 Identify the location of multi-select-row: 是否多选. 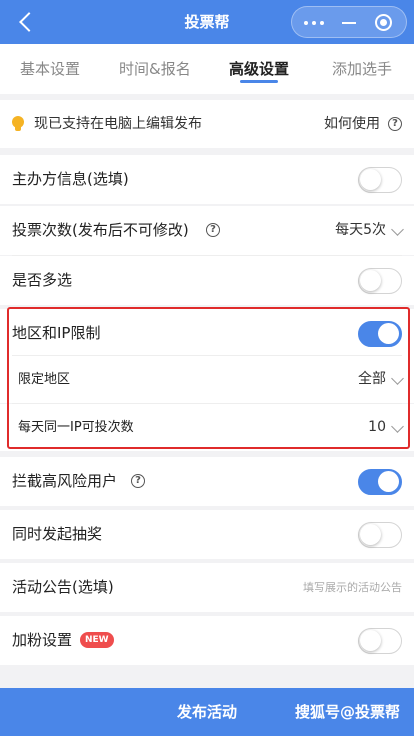
(207, 280).